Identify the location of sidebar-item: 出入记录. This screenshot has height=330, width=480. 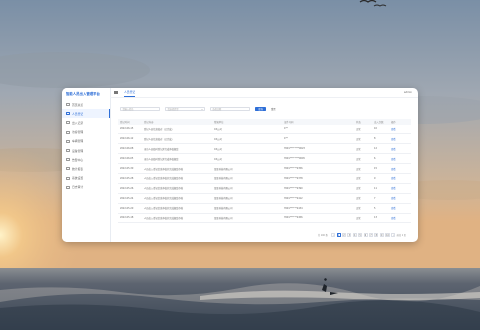
(86, 122).